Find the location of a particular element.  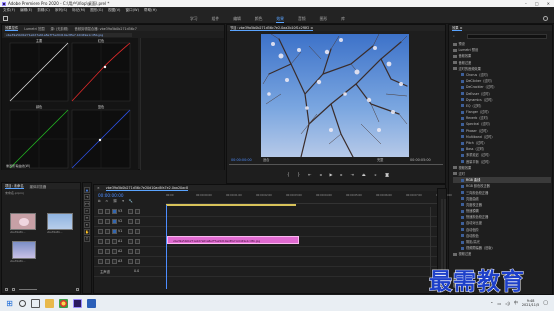

mark-out-icon: } is located at coordinates (299, 174).